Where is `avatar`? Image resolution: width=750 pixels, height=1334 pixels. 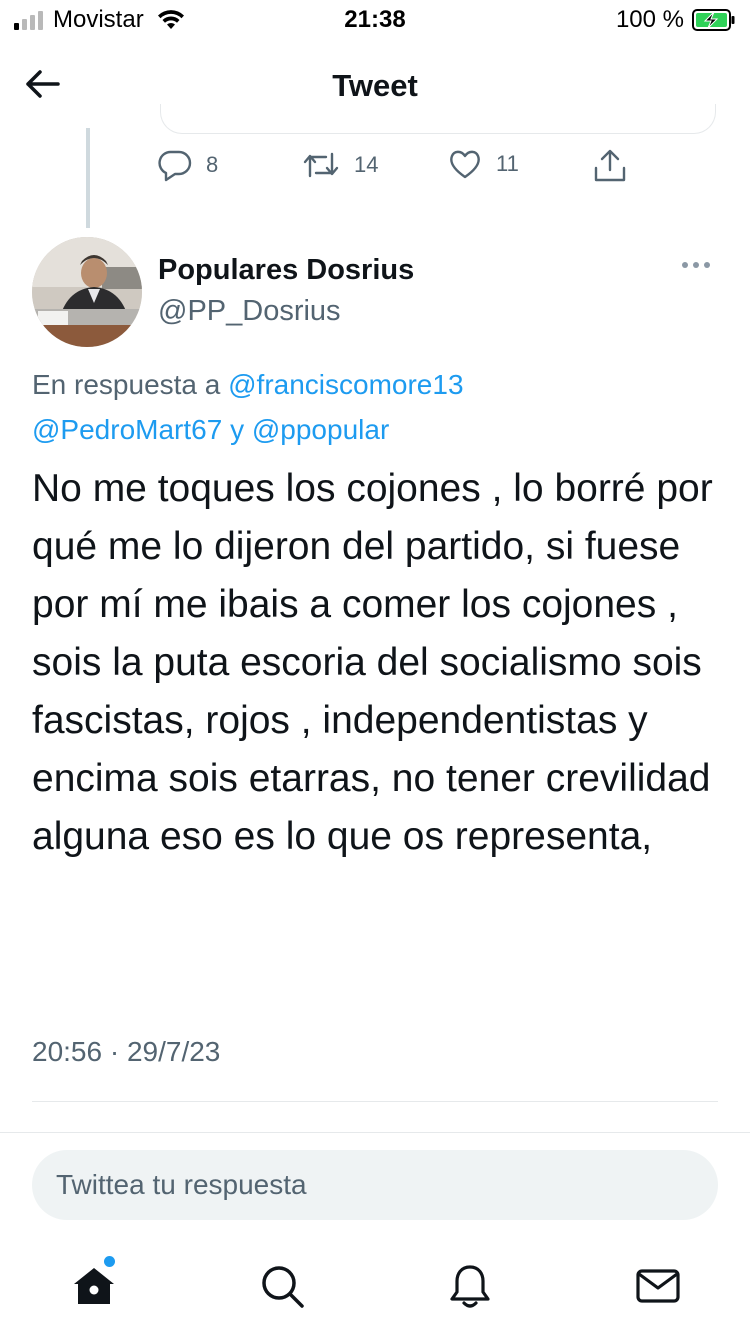
avatar is located at coordinates (87, 292).